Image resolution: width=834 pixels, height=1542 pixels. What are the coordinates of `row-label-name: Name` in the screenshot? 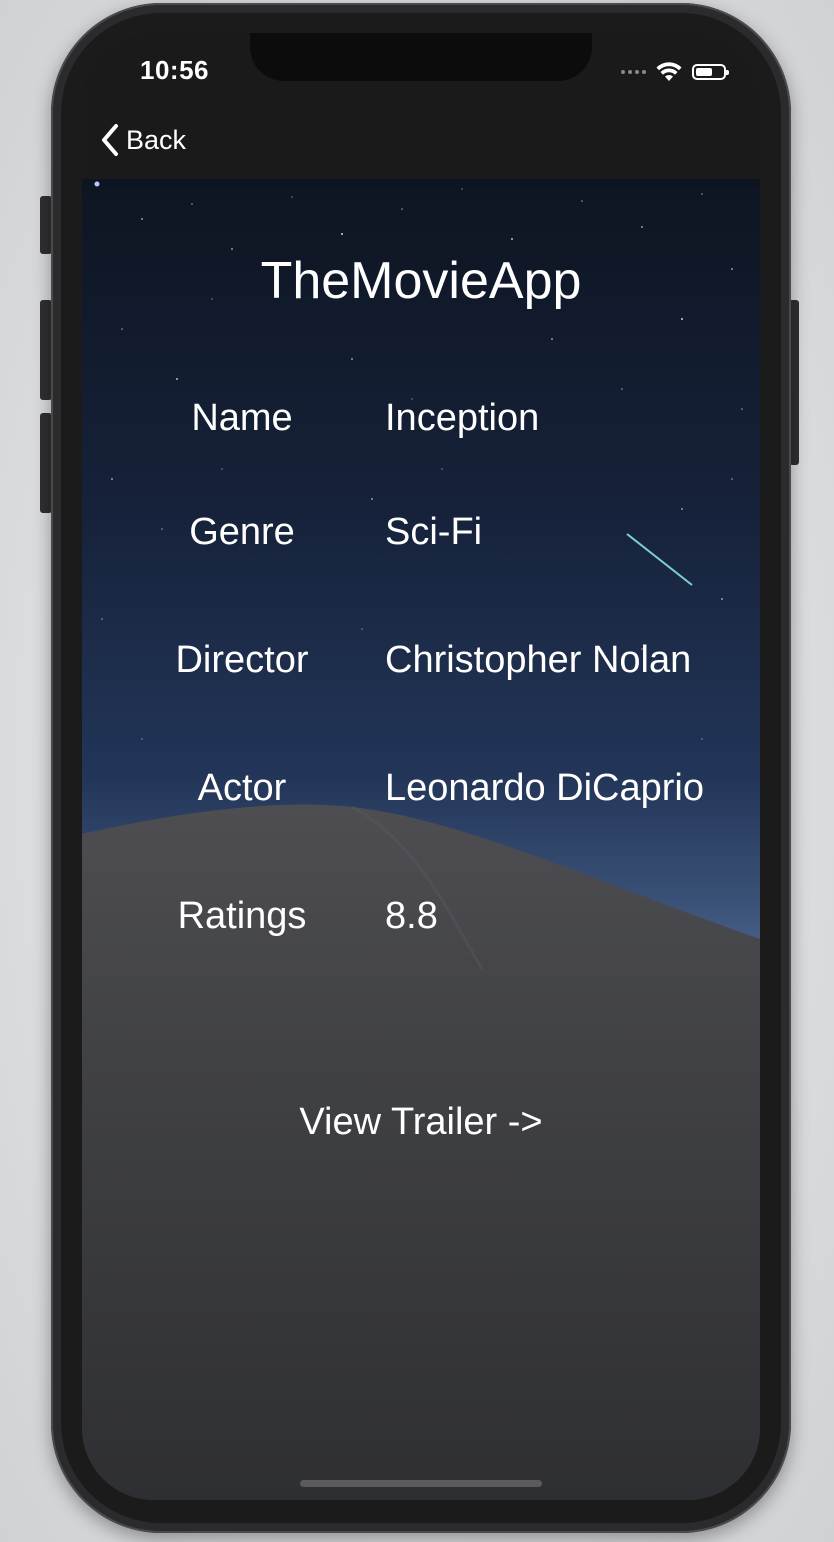 It's located at (242, 418).